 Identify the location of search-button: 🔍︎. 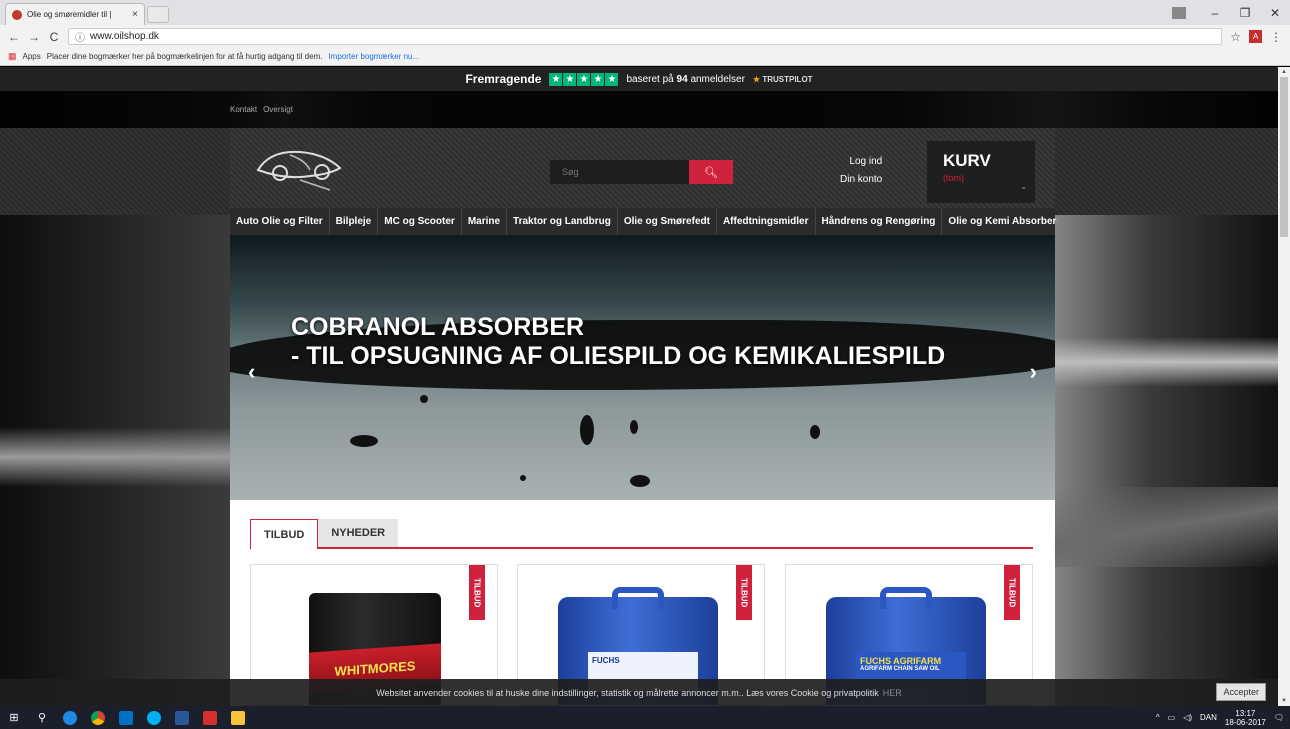
(711, 172).